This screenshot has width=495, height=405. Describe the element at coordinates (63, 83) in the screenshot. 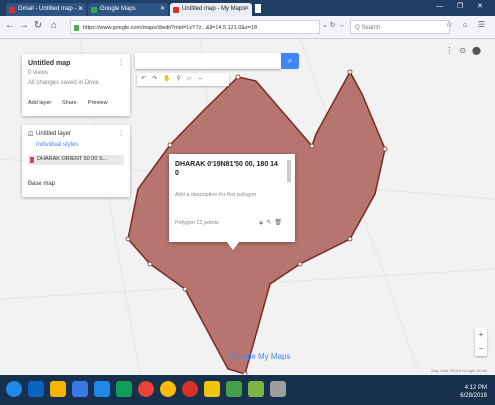

I see `map-save-status: All changes saved in Drive` at that location.